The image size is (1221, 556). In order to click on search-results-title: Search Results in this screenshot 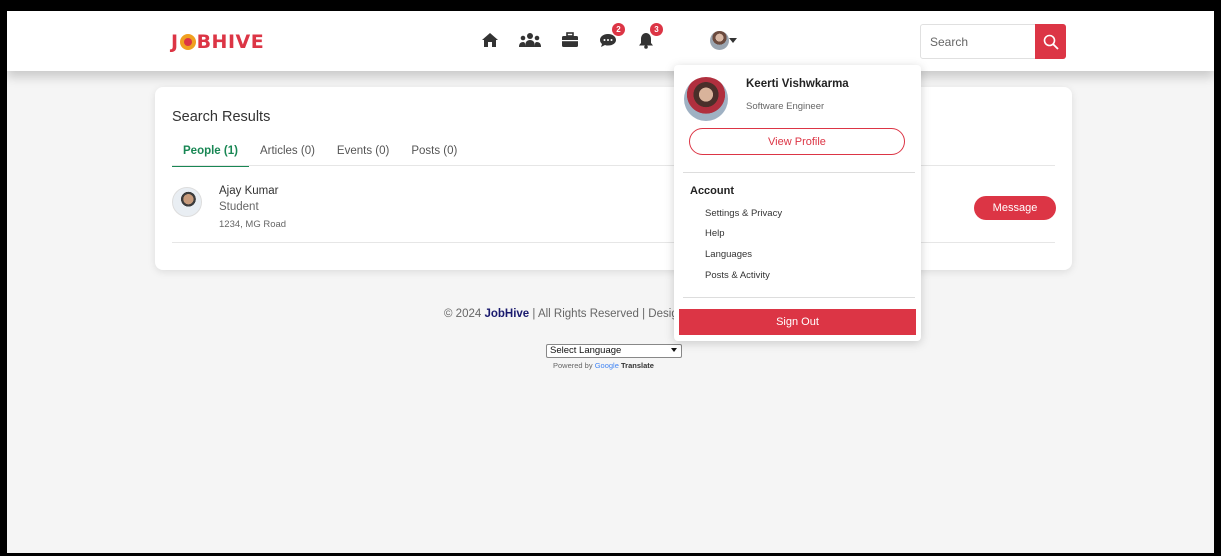, I will do `click(221, 117)`.